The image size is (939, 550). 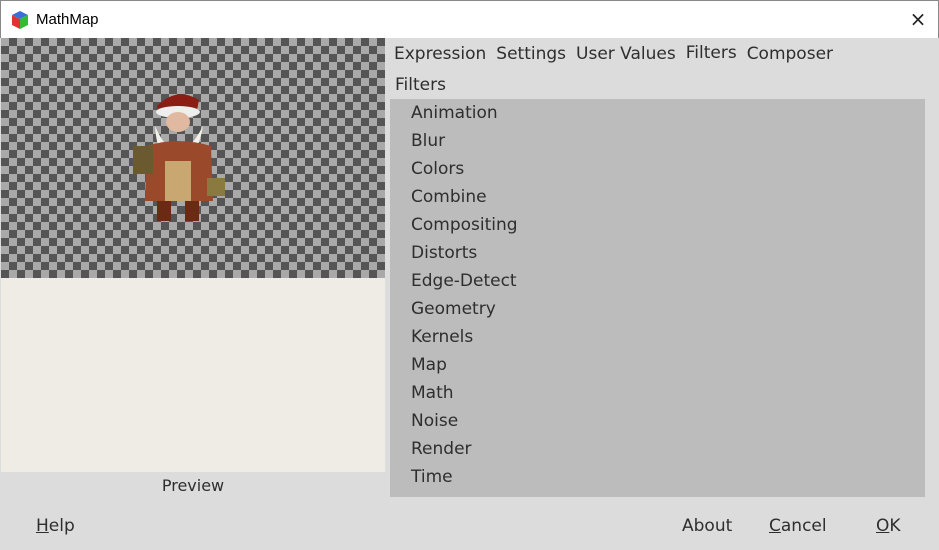 I want to click on tab-filters: Filters, so click(x=711, y=53).